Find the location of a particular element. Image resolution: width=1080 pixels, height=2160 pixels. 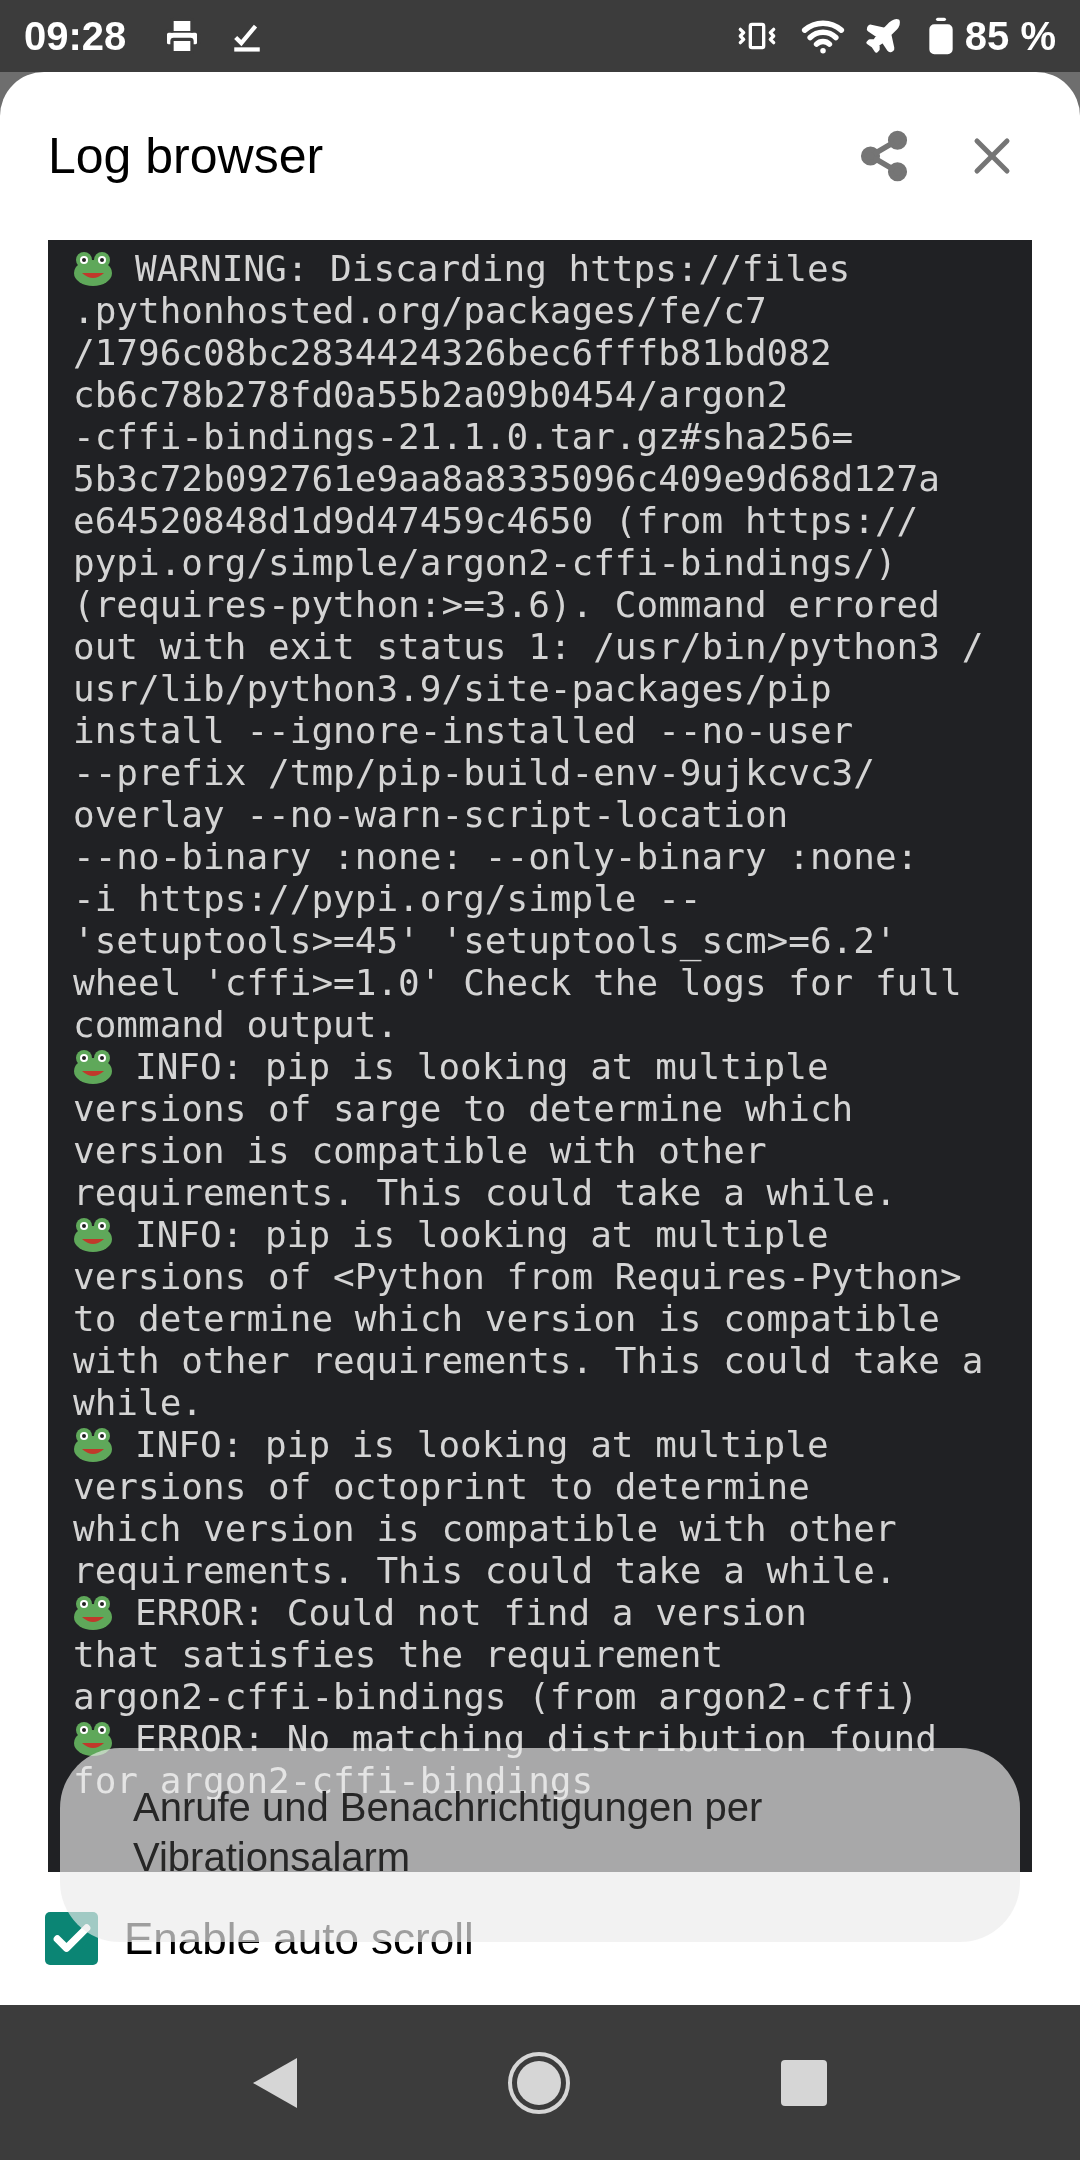

auto-scroll-label: Enable auto scroll is located at coordinates (299, 1938).